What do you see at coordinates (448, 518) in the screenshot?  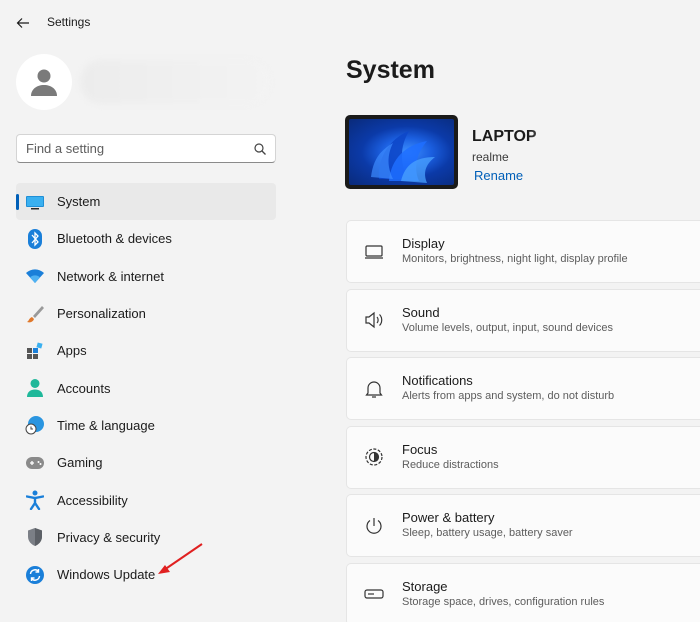 I see `card-title: Power & battery` at bounding box center [448, 518].